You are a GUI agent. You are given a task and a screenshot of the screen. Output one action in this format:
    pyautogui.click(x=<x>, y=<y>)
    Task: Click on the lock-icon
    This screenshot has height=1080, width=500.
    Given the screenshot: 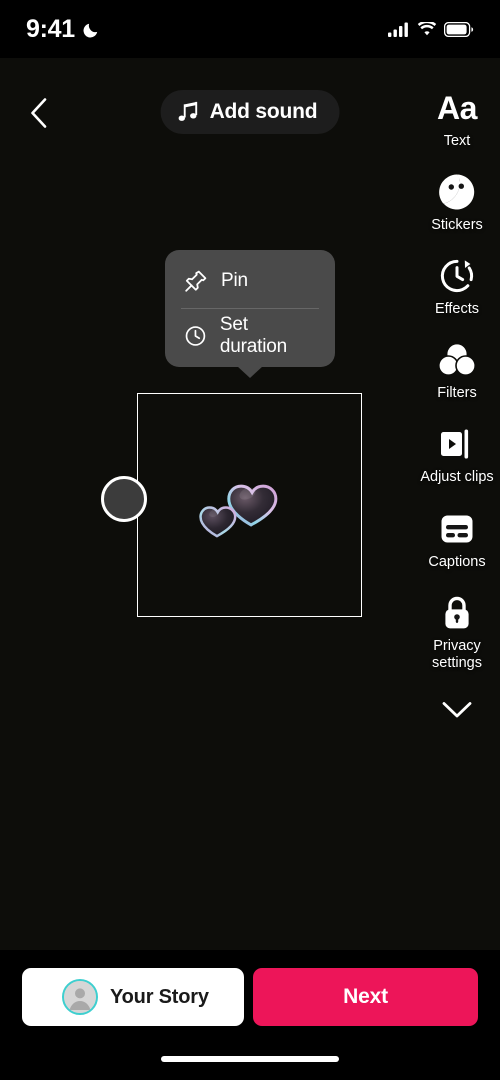 What is the action you would take?
    pyautogui.click(x=457, y=613)
    